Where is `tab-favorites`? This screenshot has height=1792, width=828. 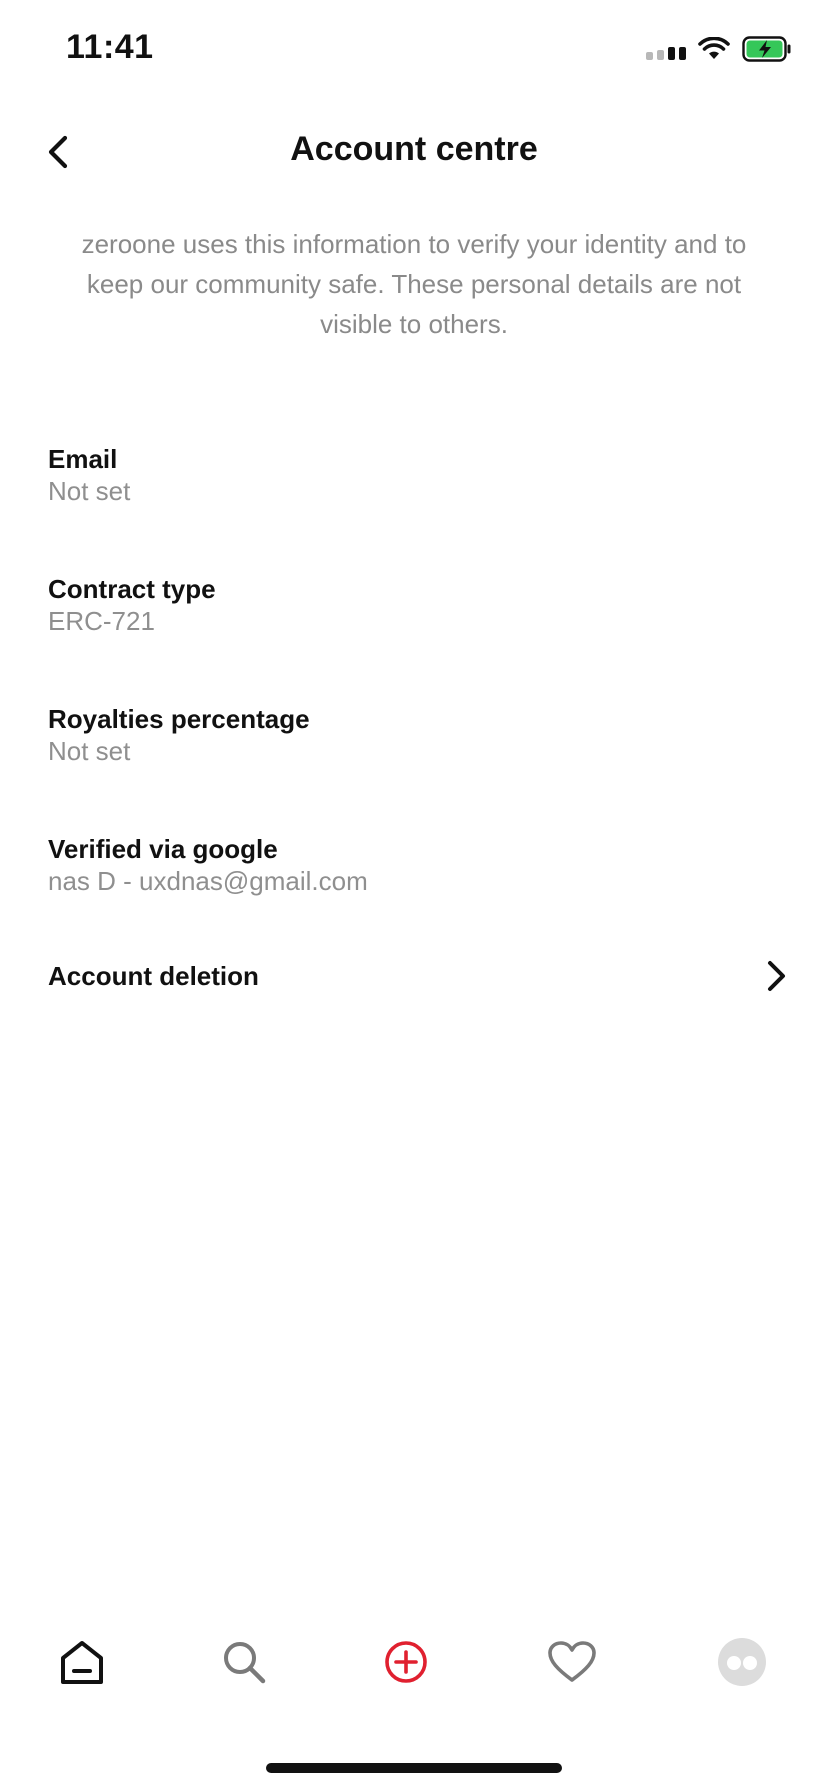 tab-favorites is located at coordinates (572, 1662).